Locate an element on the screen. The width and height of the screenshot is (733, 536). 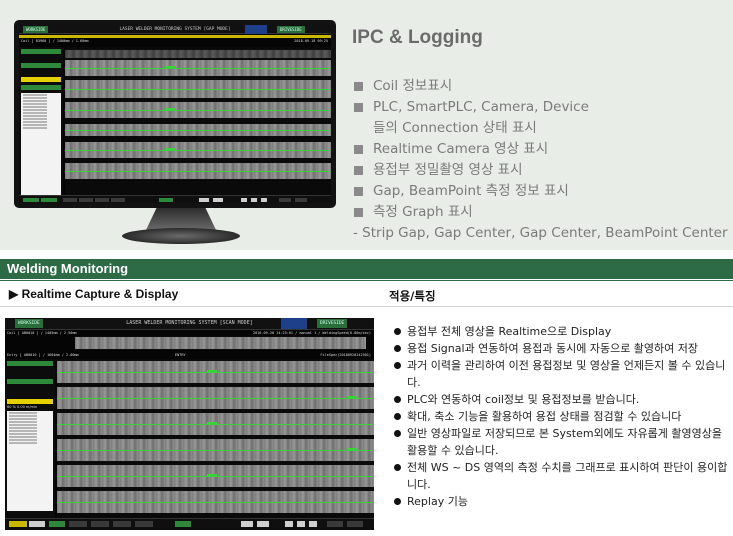
ipc-item: 측정 Graph 표시 is located at coordinates (543, 212).